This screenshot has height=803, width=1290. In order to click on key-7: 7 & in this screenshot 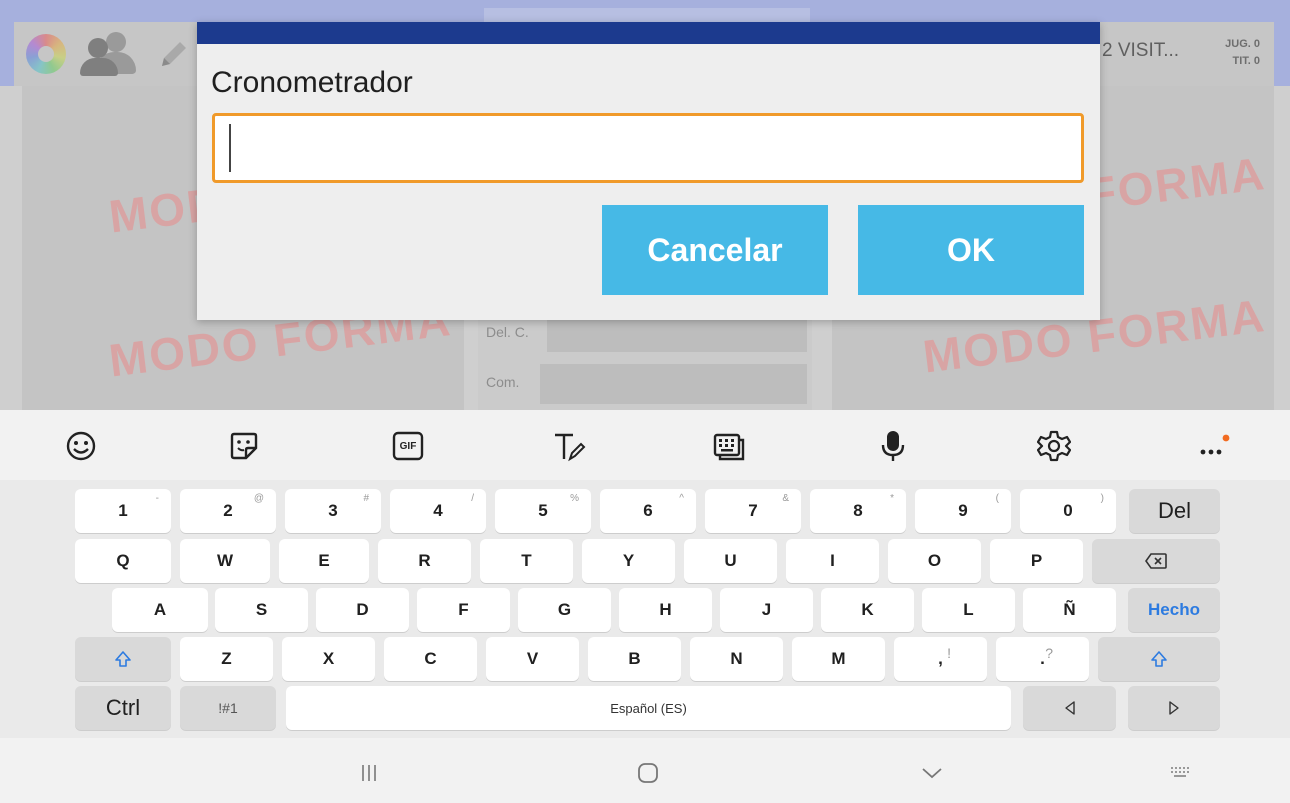, I will do `click(753, 511)`.